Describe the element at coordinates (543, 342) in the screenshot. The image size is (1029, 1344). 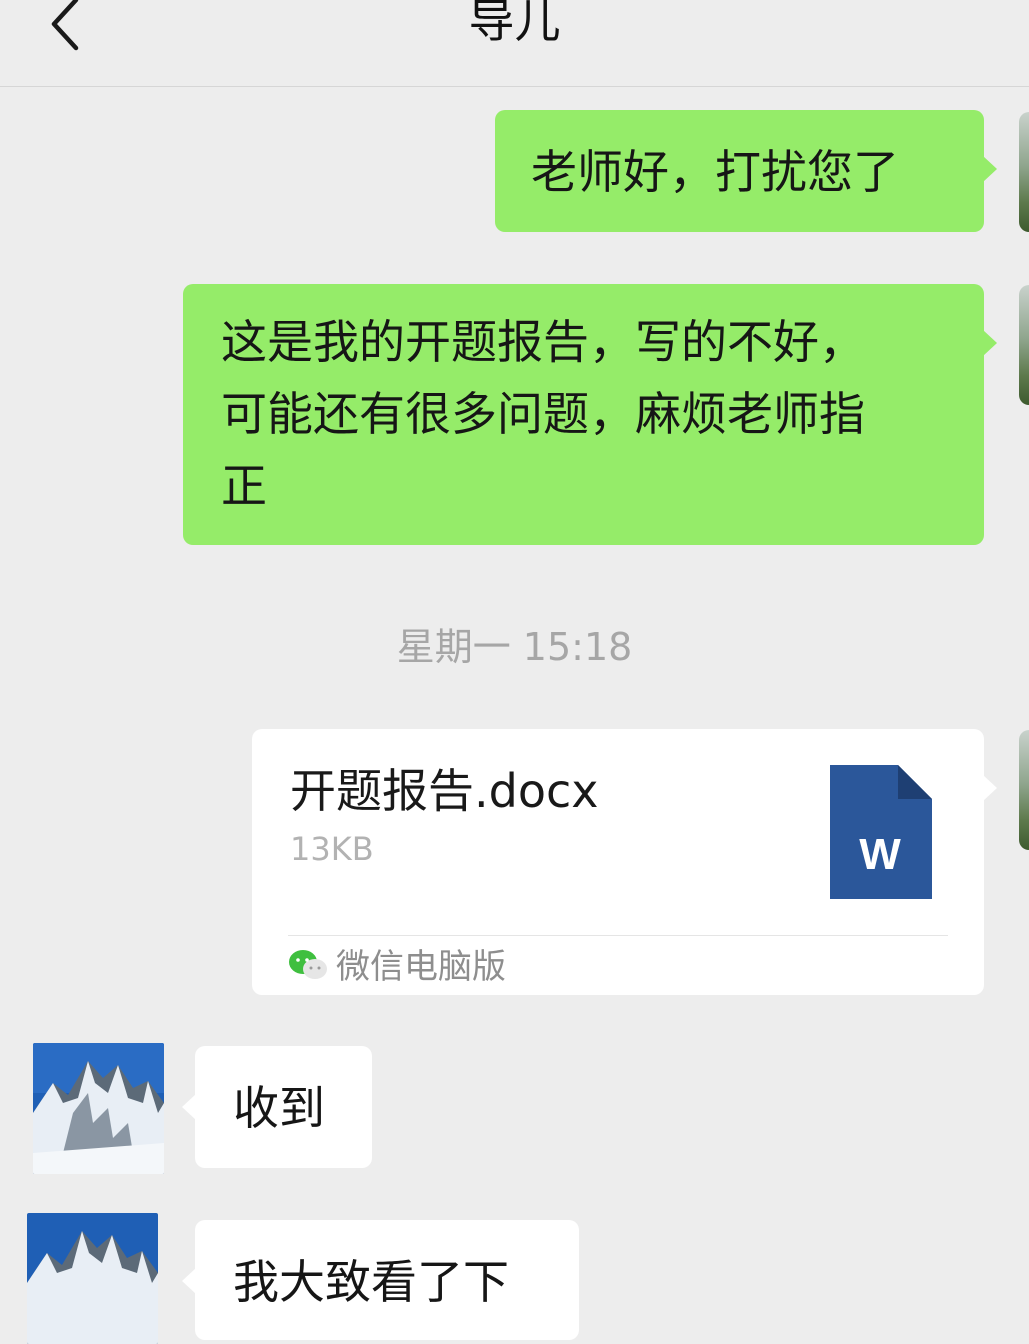
I see `message-text-line: 这是我的开题报告，写的不好，` at that location.